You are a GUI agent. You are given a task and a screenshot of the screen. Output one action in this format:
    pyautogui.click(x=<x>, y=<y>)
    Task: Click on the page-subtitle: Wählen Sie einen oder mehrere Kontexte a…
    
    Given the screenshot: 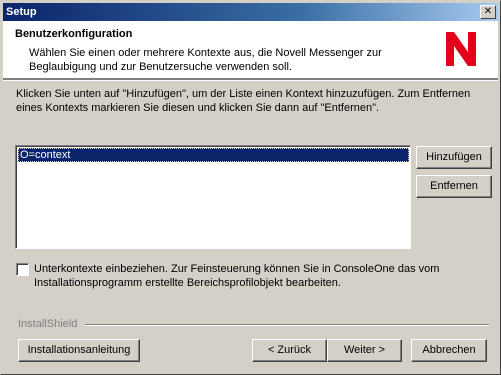 What is the action you would take?
    pyautogui.click(x=205, y=60)
    